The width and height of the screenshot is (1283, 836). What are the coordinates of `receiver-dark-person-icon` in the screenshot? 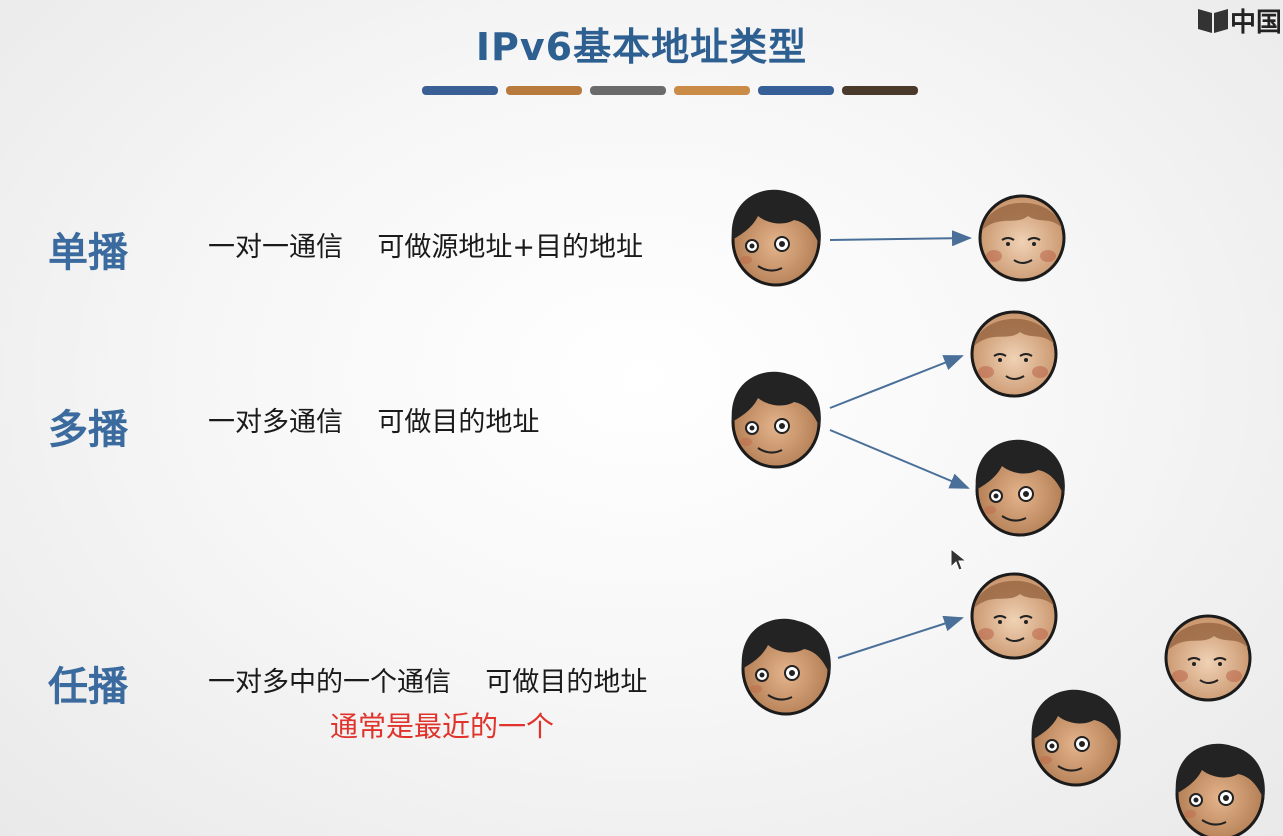 It's located at (1020, 487).